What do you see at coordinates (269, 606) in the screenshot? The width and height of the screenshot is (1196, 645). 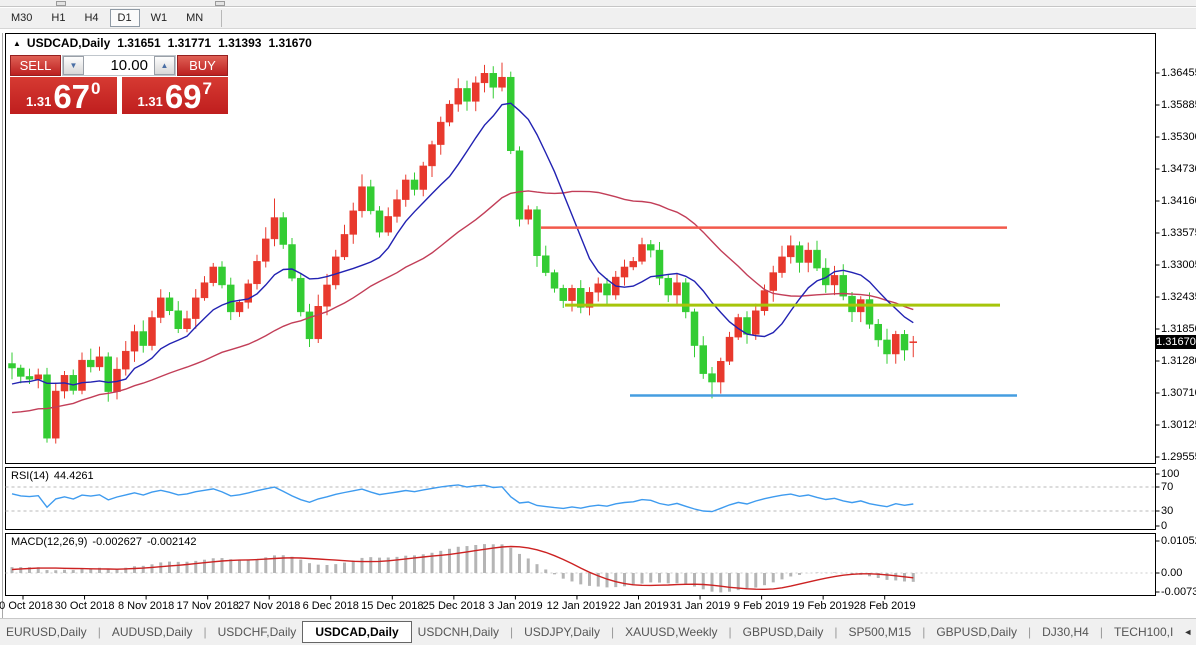 I see `date-axis-label: 27 Nov 2018` at bounding box center [269, 606].